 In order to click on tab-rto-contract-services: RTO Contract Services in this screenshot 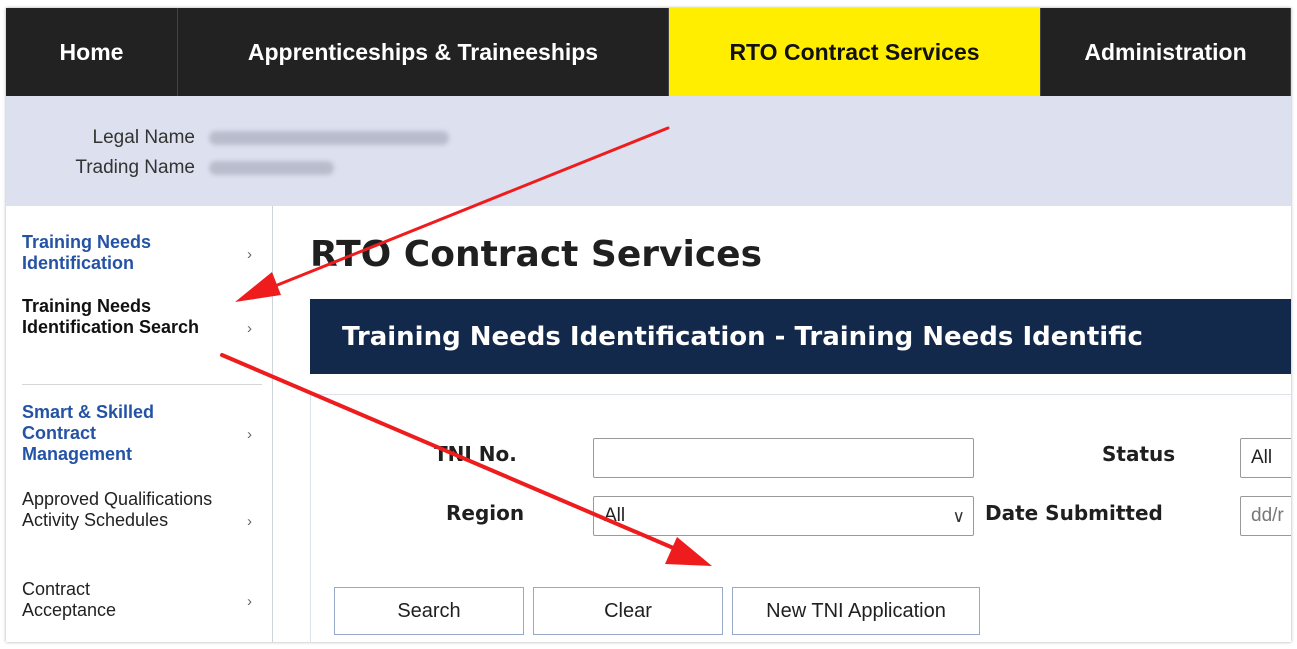, I will do `click(855, 52)`.